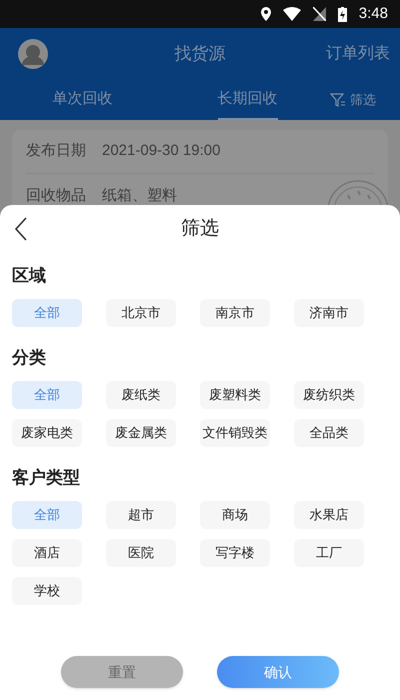  I want to click on filter-chip: 商场, so click(235, 515).